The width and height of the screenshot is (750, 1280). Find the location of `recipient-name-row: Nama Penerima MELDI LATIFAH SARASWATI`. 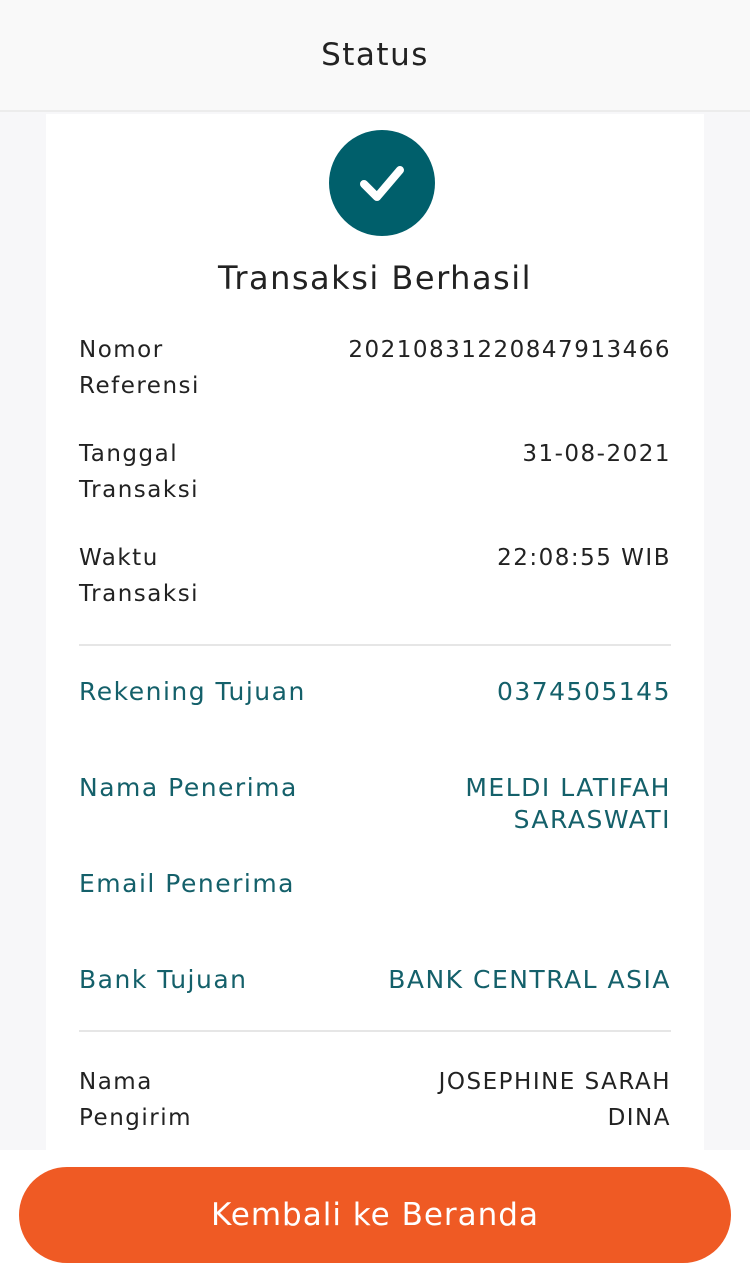

recipient-name-row: Nama Penerima MELDI LATIFAH SARASWATI is located at coordinates (375, 804).